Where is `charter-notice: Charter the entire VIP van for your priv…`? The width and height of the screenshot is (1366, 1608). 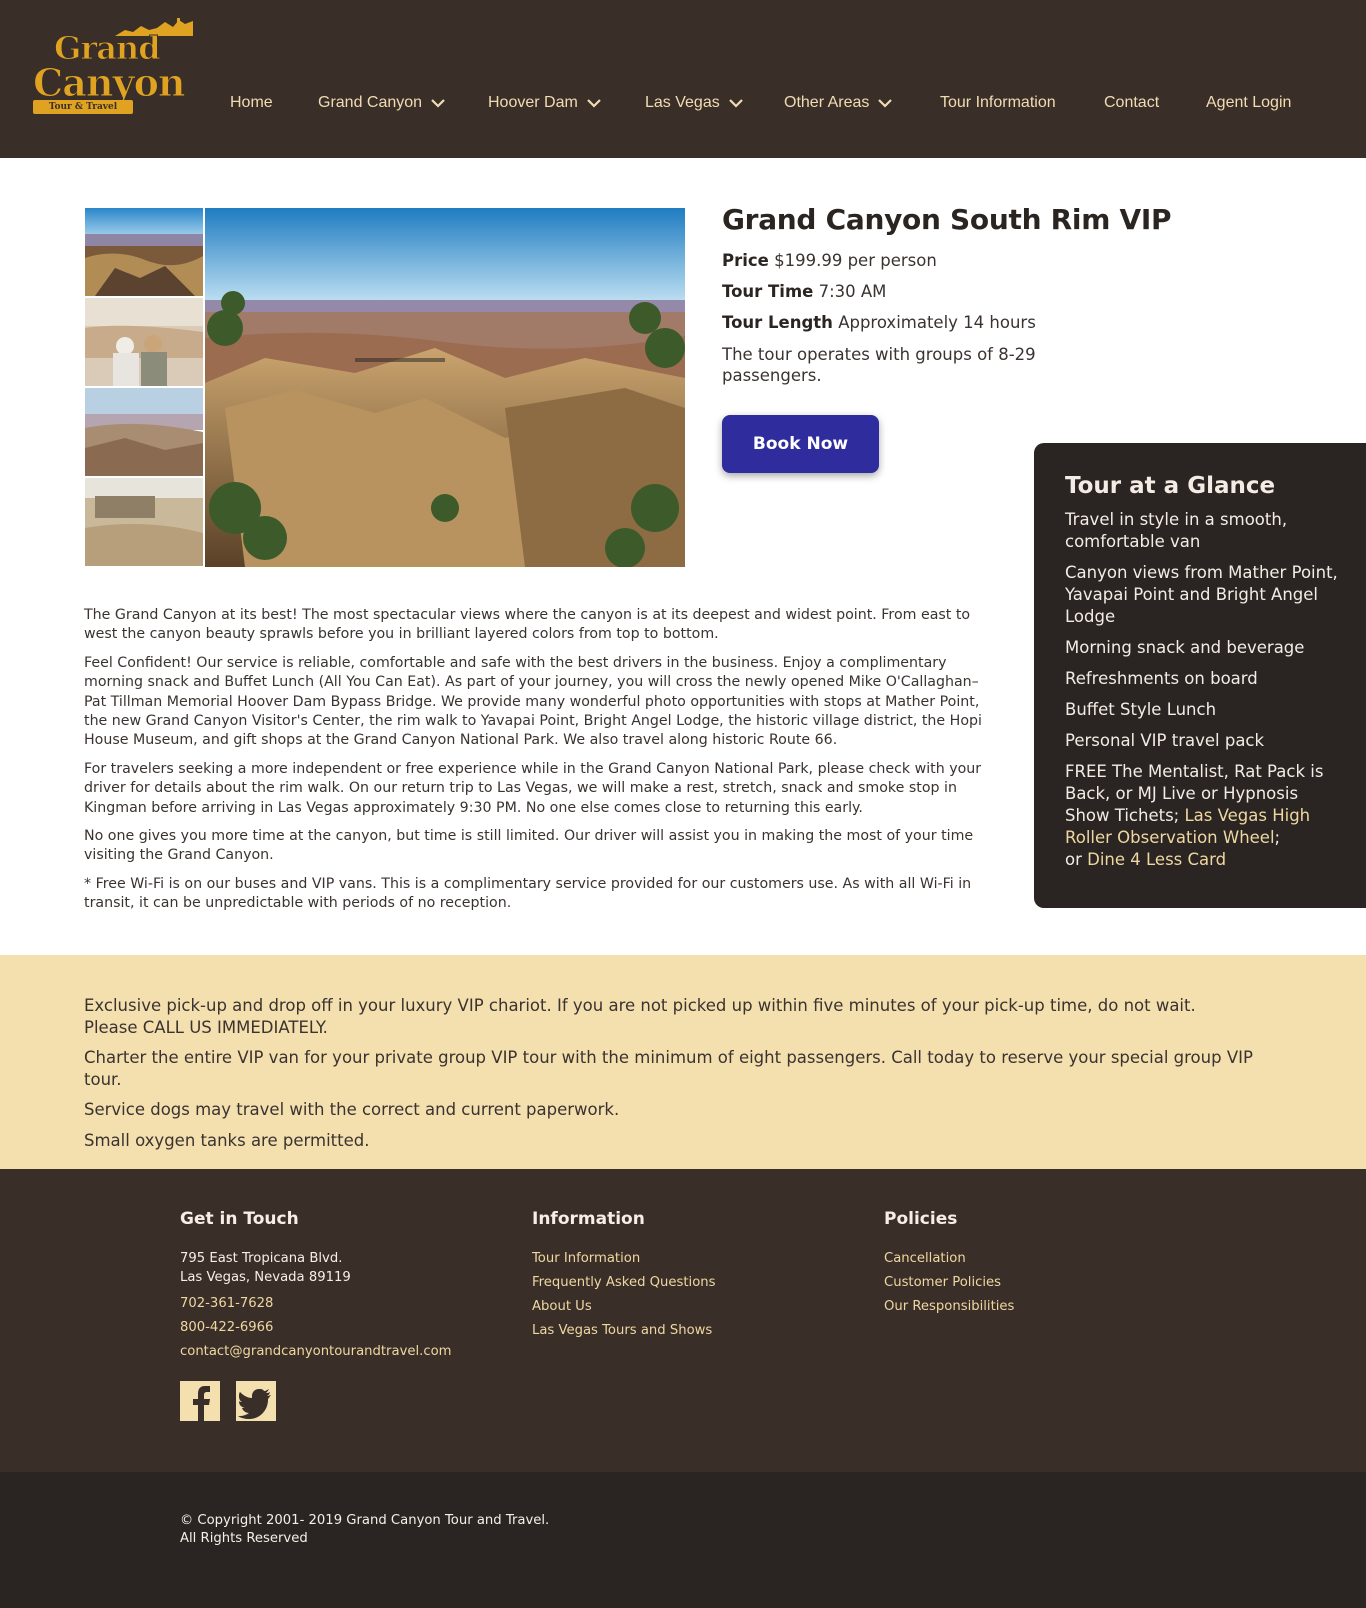 charter-notice: Charter the entire VIP van for your priv… is located at coordinates (668, 1068).